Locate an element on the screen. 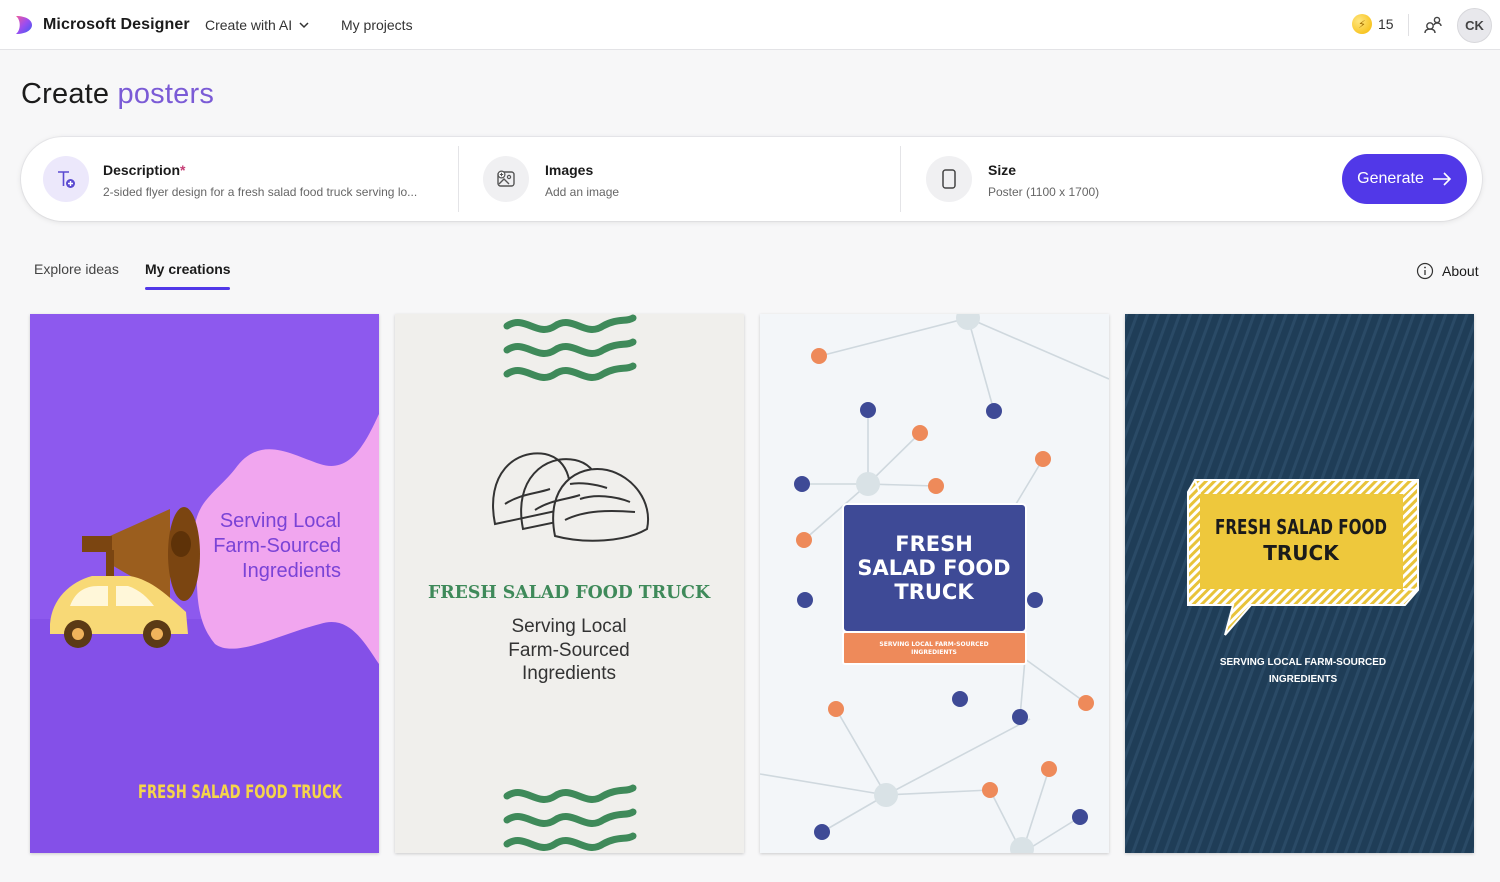 This screenshot has height=882, width=1500. brand-name: Microsoft Designer is located at coordinates (116, 24).